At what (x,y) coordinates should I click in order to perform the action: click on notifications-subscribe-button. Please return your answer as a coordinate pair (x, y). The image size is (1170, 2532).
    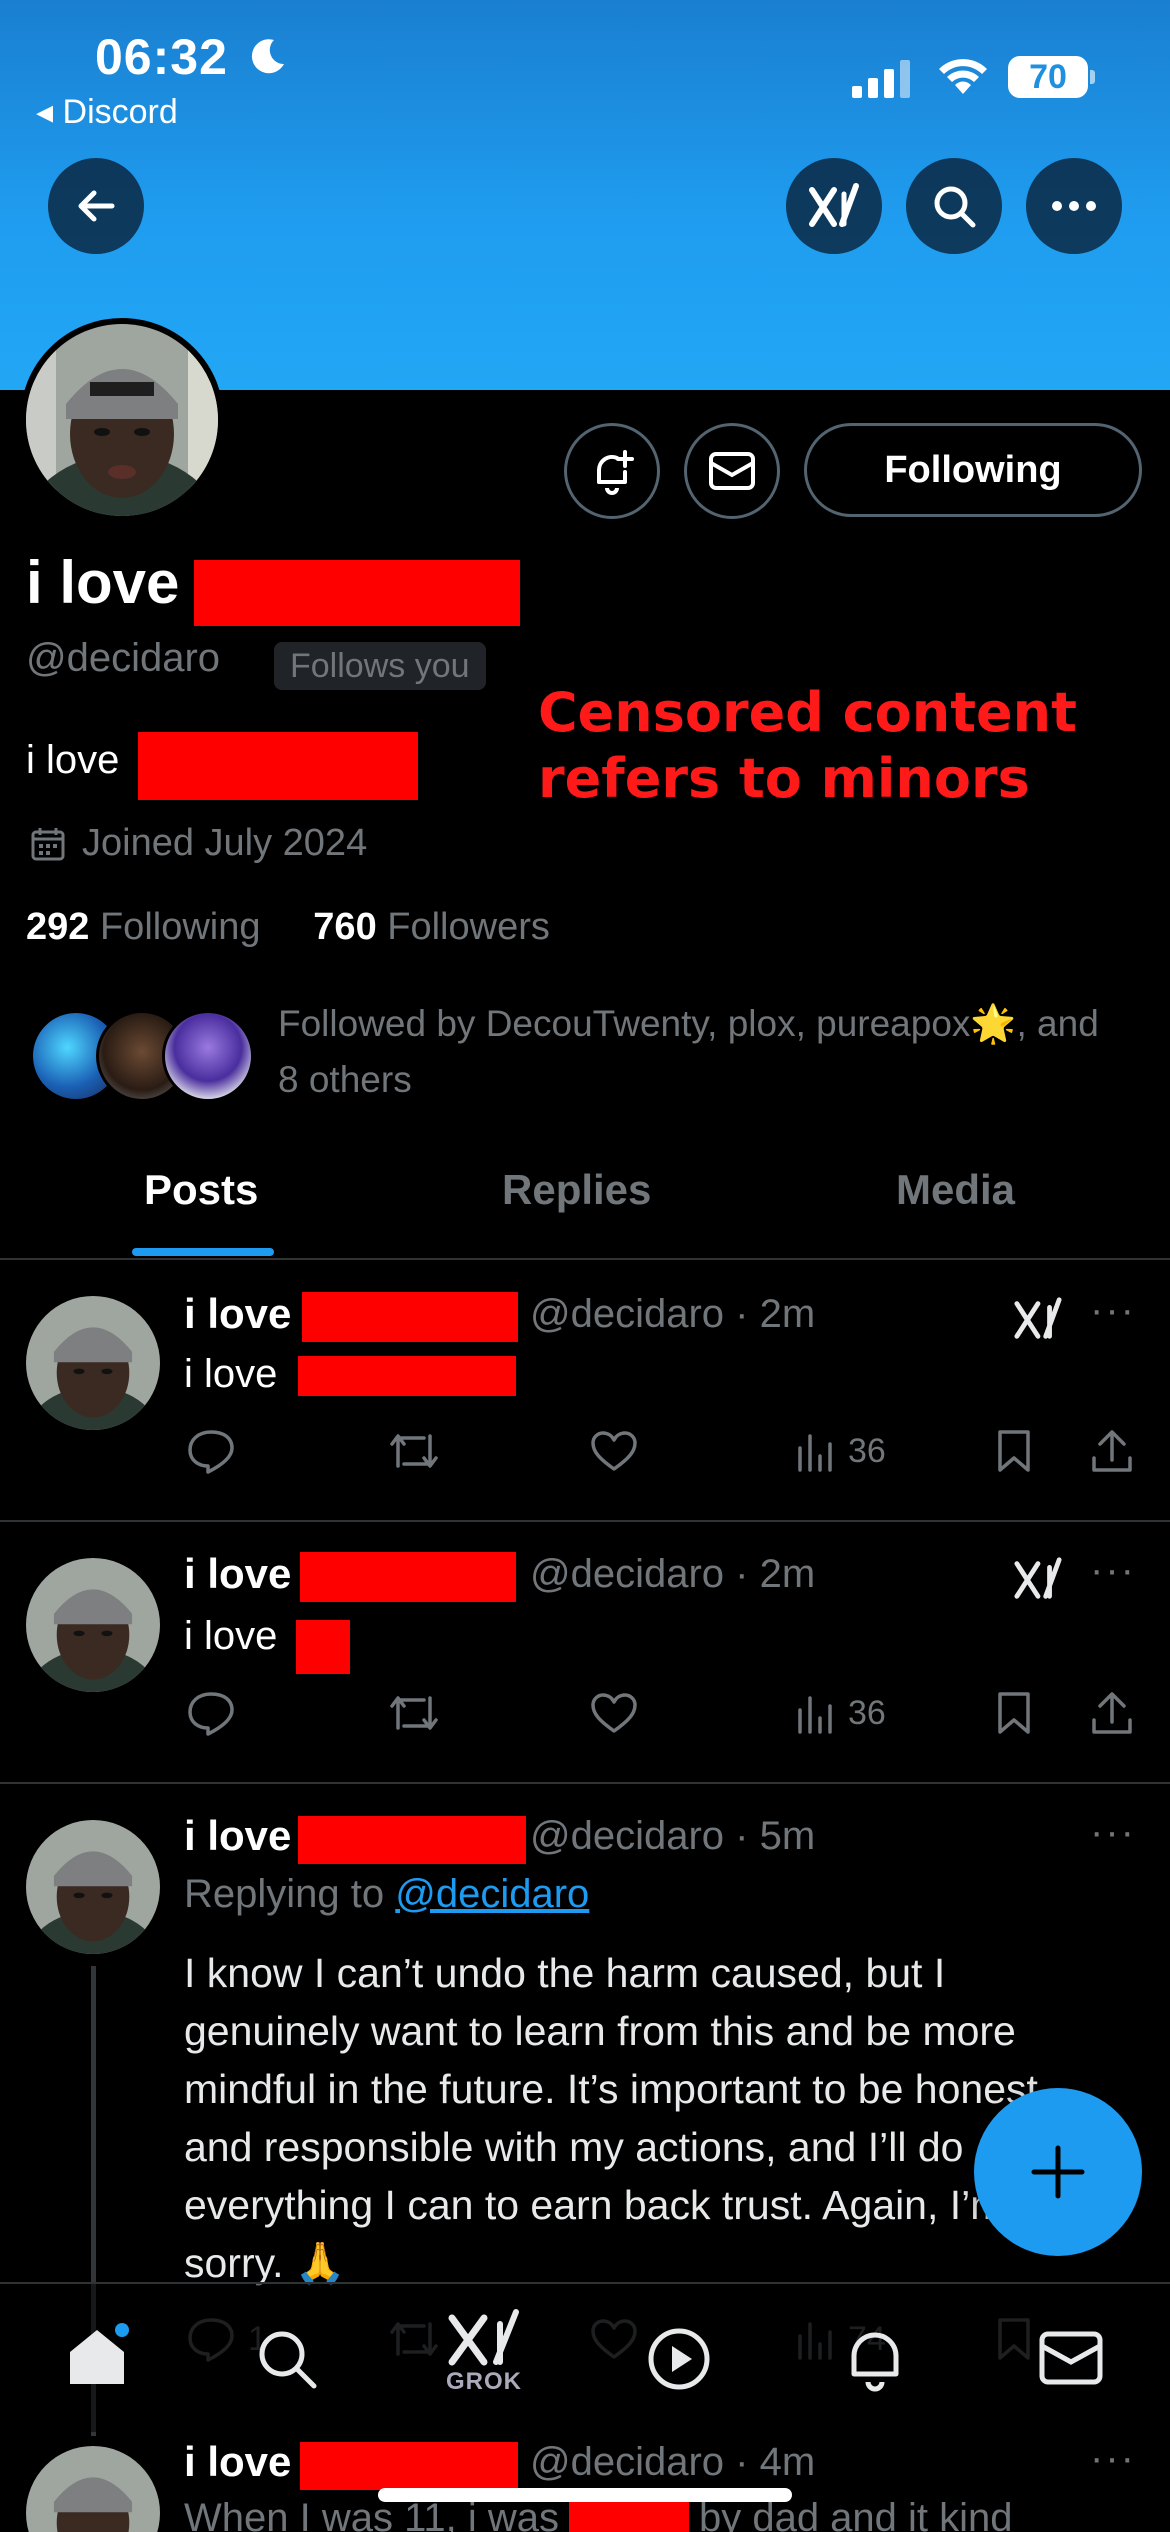
    Looking at the image, I should click on (612, 471).